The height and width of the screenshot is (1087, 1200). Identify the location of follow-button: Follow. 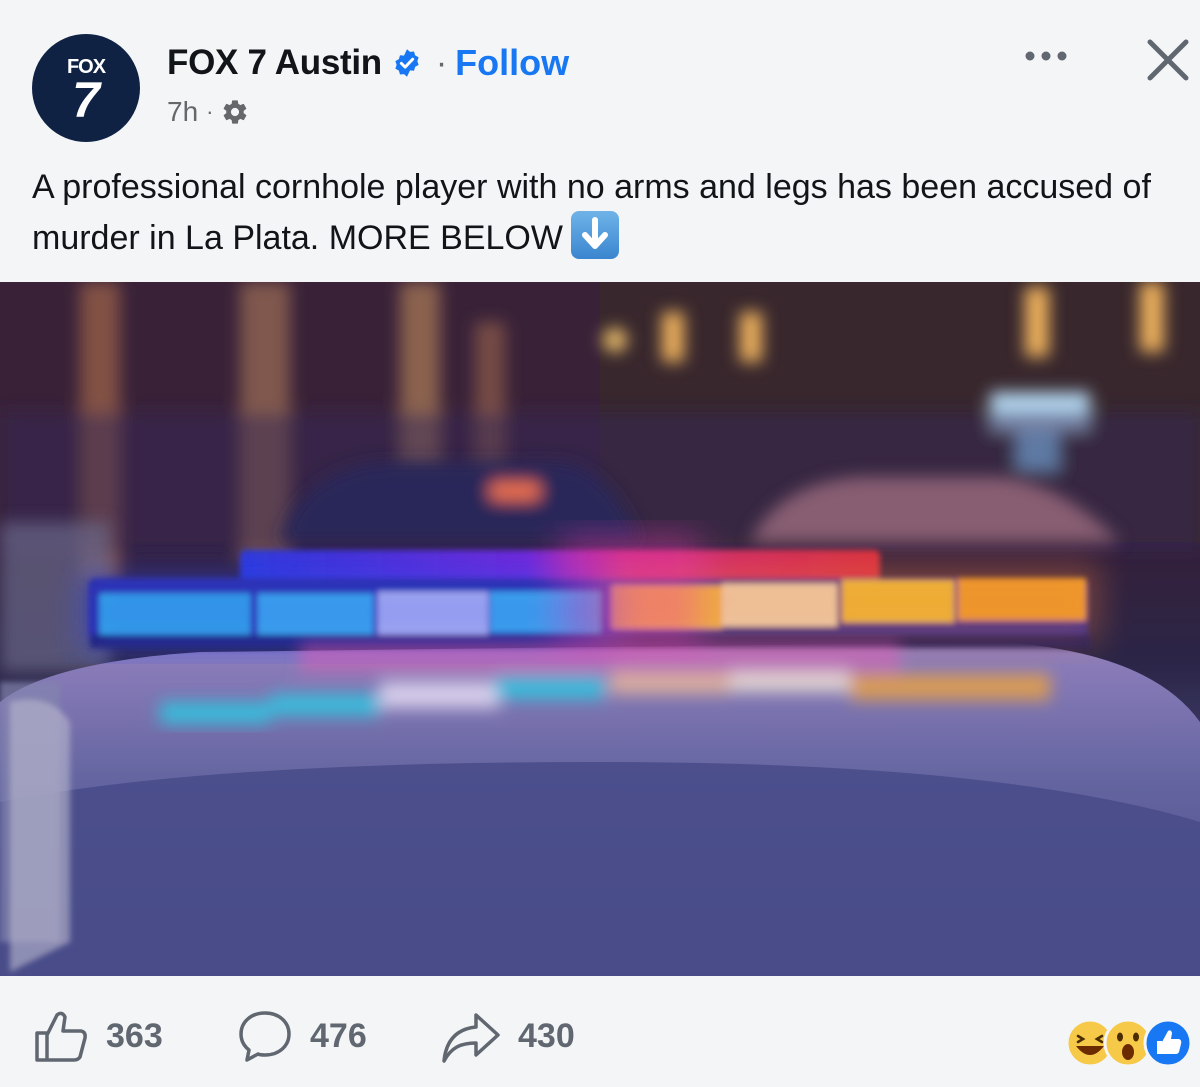
(512, 63).